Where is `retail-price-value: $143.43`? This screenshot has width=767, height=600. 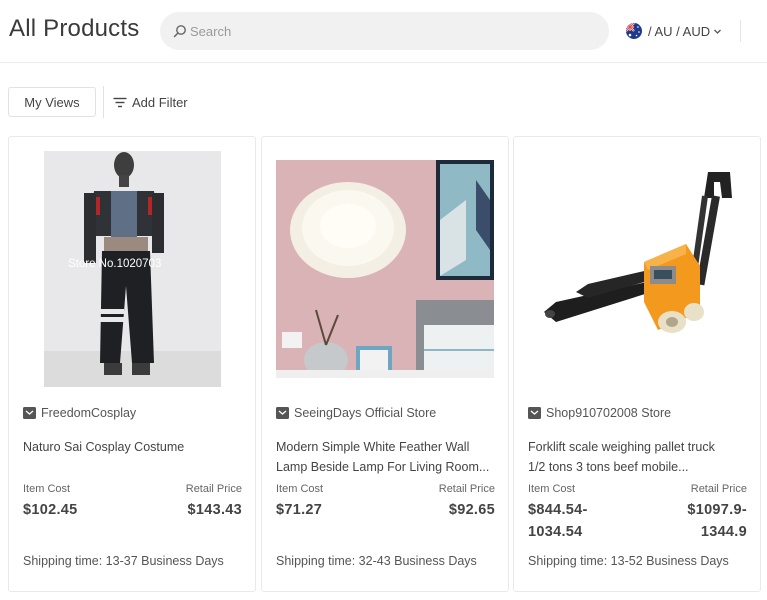
retail-price-value: $143.43 is located at coordinates (214, 510).